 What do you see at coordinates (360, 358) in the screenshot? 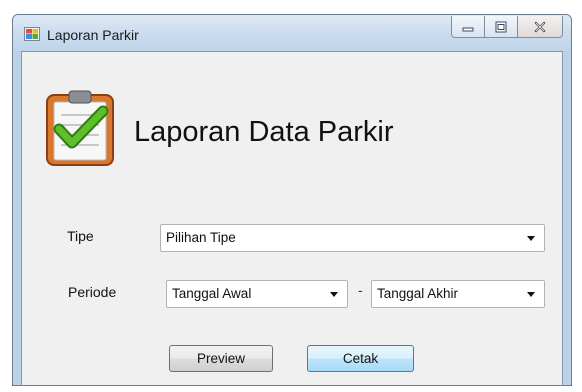
I see `cetak-button: Cetak` at bounding box center [360, 358].